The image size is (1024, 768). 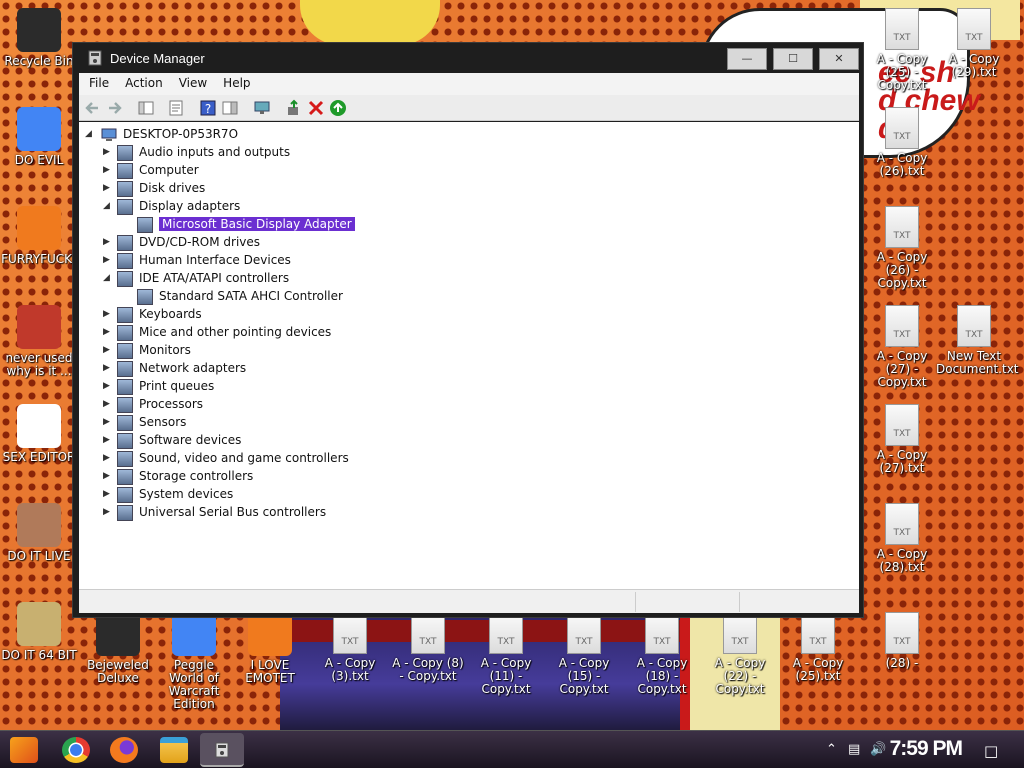 I want to click on computer-root-icon, so click(x=109, y=134).